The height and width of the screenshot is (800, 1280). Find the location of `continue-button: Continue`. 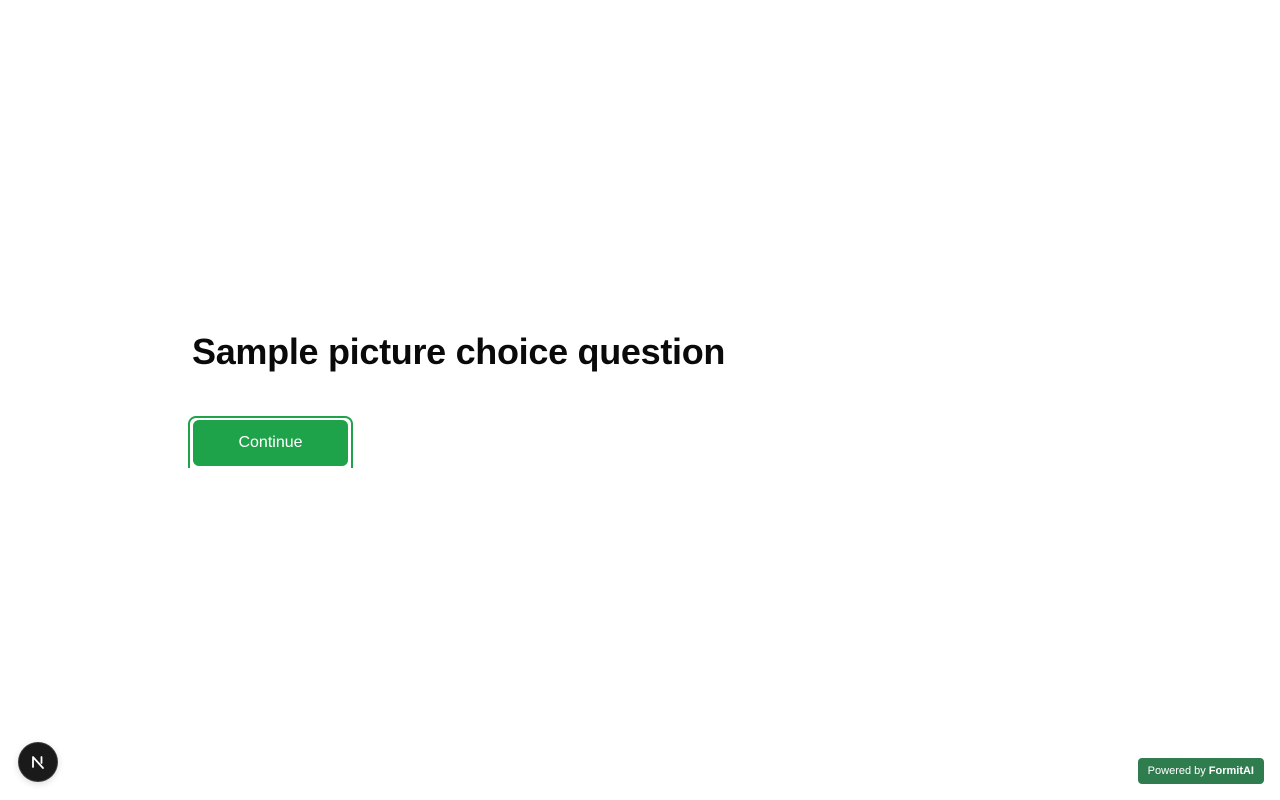

continue-button: Continue is located at coordinates (270, 443).